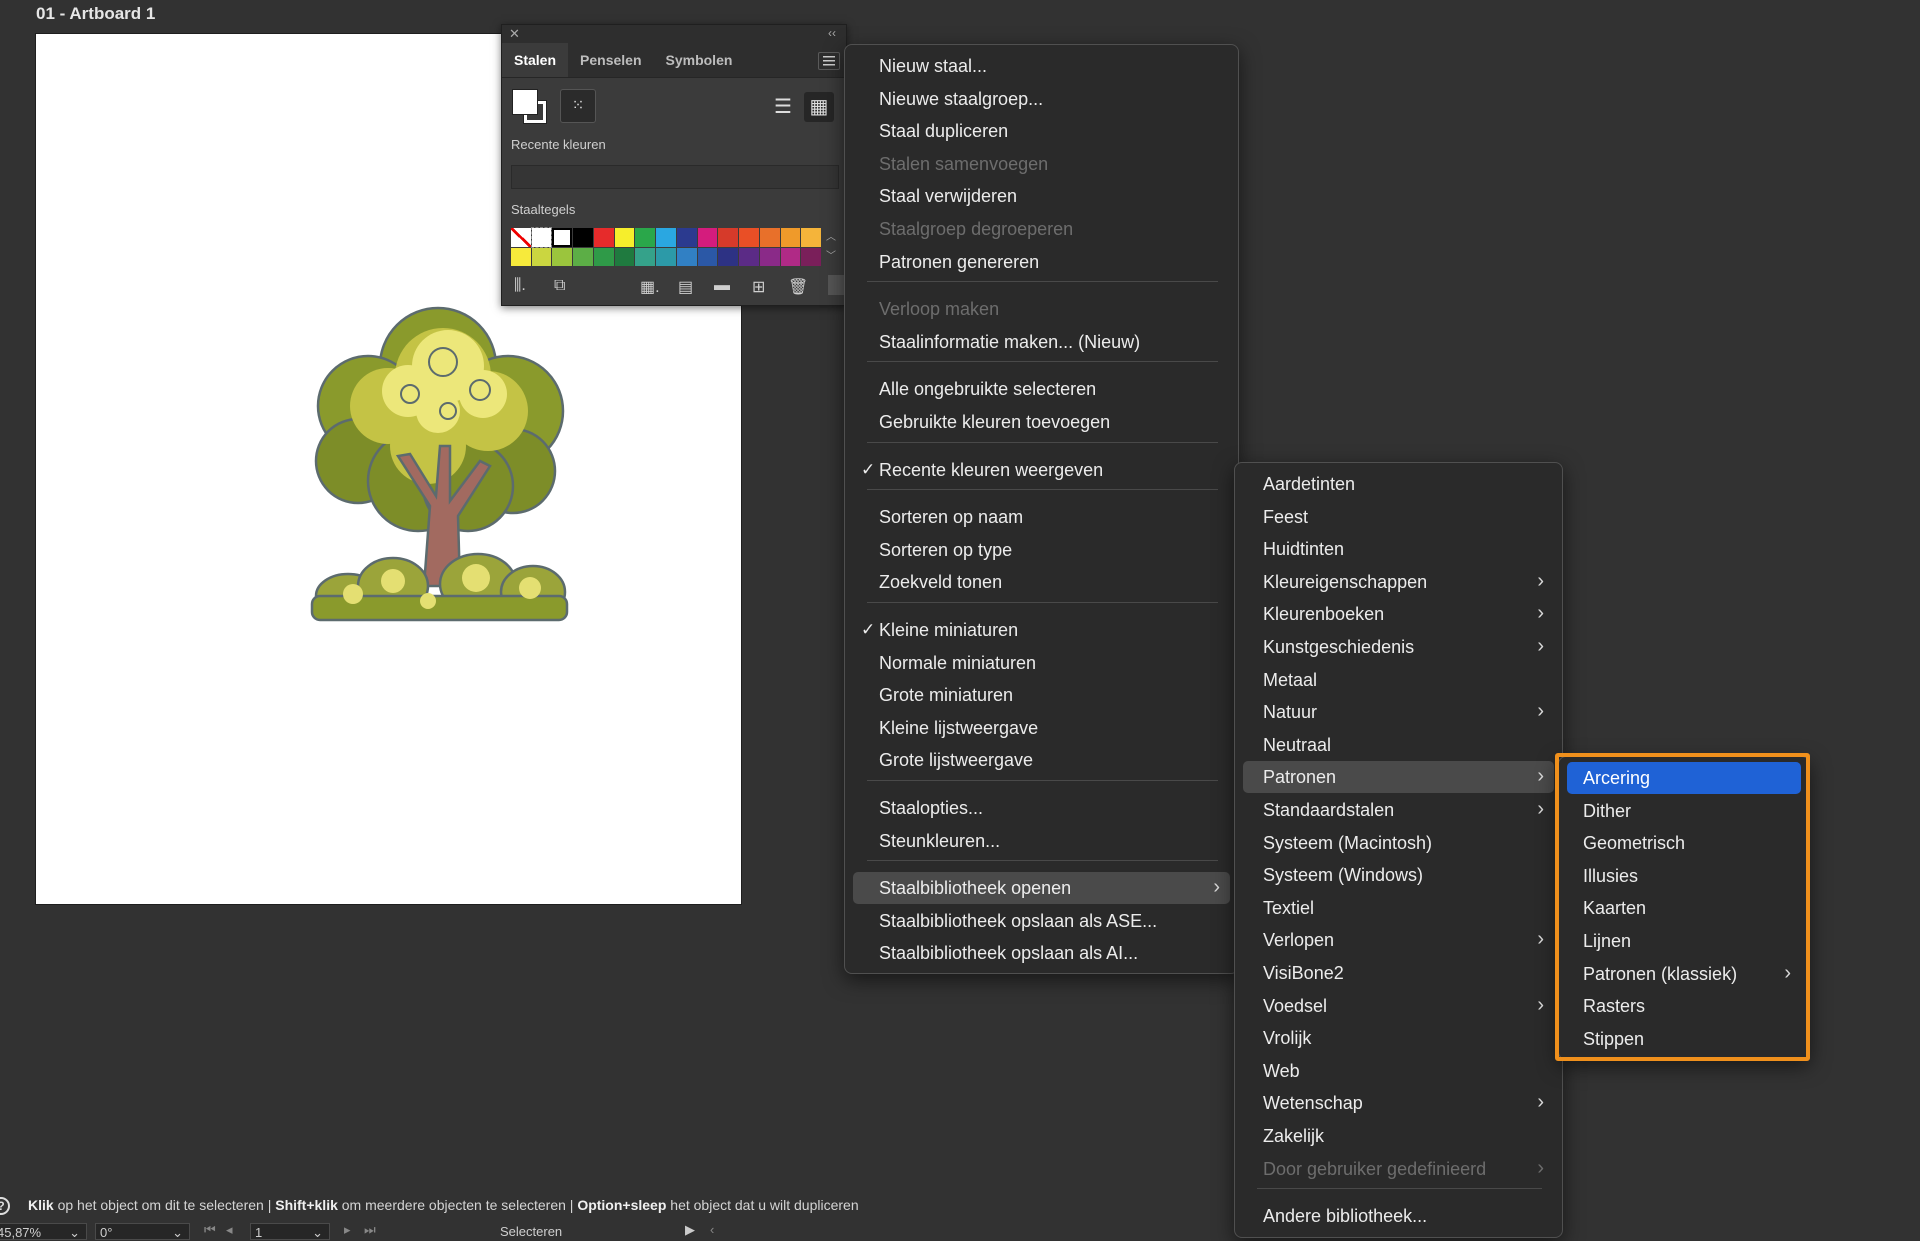 This screenshot has height=1241, width=1920. What do you see at coordinates (514, 34) in the screenshot?
I see `close-icon: ✕` at bounding box center [514, 34].